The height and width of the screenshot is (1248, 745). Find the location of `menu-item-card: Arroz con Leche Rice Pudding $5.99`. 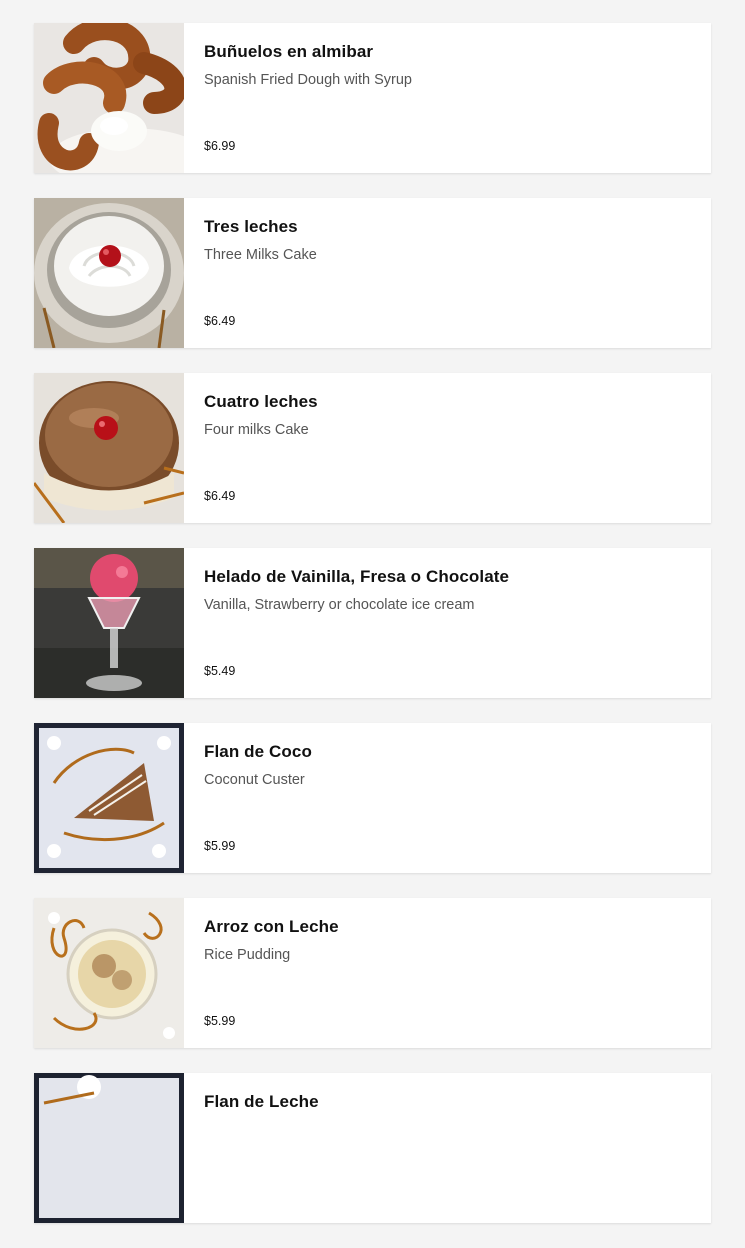

menu-item-card: Arroz con Leche Rice Pudding $5.99 is located at coordinates (372, 973).